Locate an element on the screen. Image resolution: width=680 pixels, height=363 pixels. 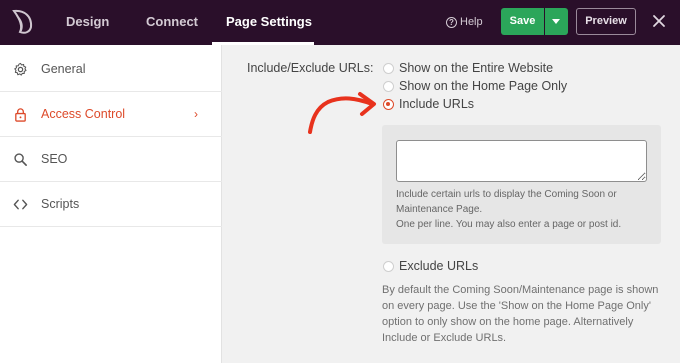
help-label: Help is located at coordinates (471, 22).